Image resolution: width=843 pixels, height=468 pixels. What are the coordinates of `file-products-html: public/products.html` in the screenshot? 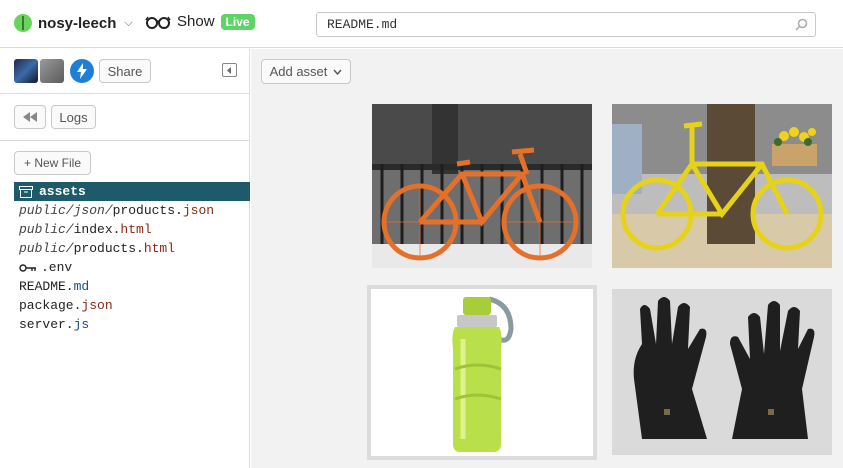 It's located at (132, 248).